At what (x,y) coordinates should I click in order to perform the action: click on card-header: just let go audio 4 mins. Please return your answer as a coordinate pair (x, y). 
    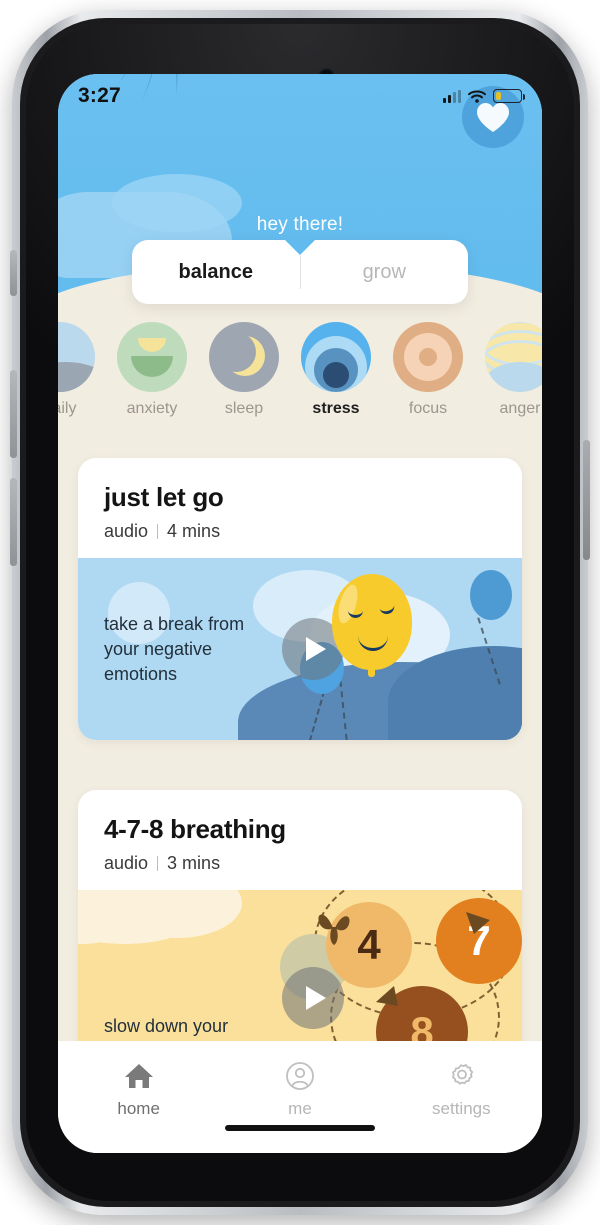
    Looking at the image, I should click on (300, 508).